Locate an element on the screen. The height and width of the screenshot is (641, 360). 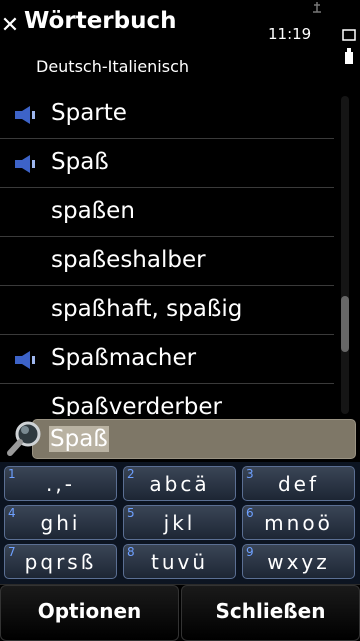
clock: 11:19 is located at coordinates (290, 34).